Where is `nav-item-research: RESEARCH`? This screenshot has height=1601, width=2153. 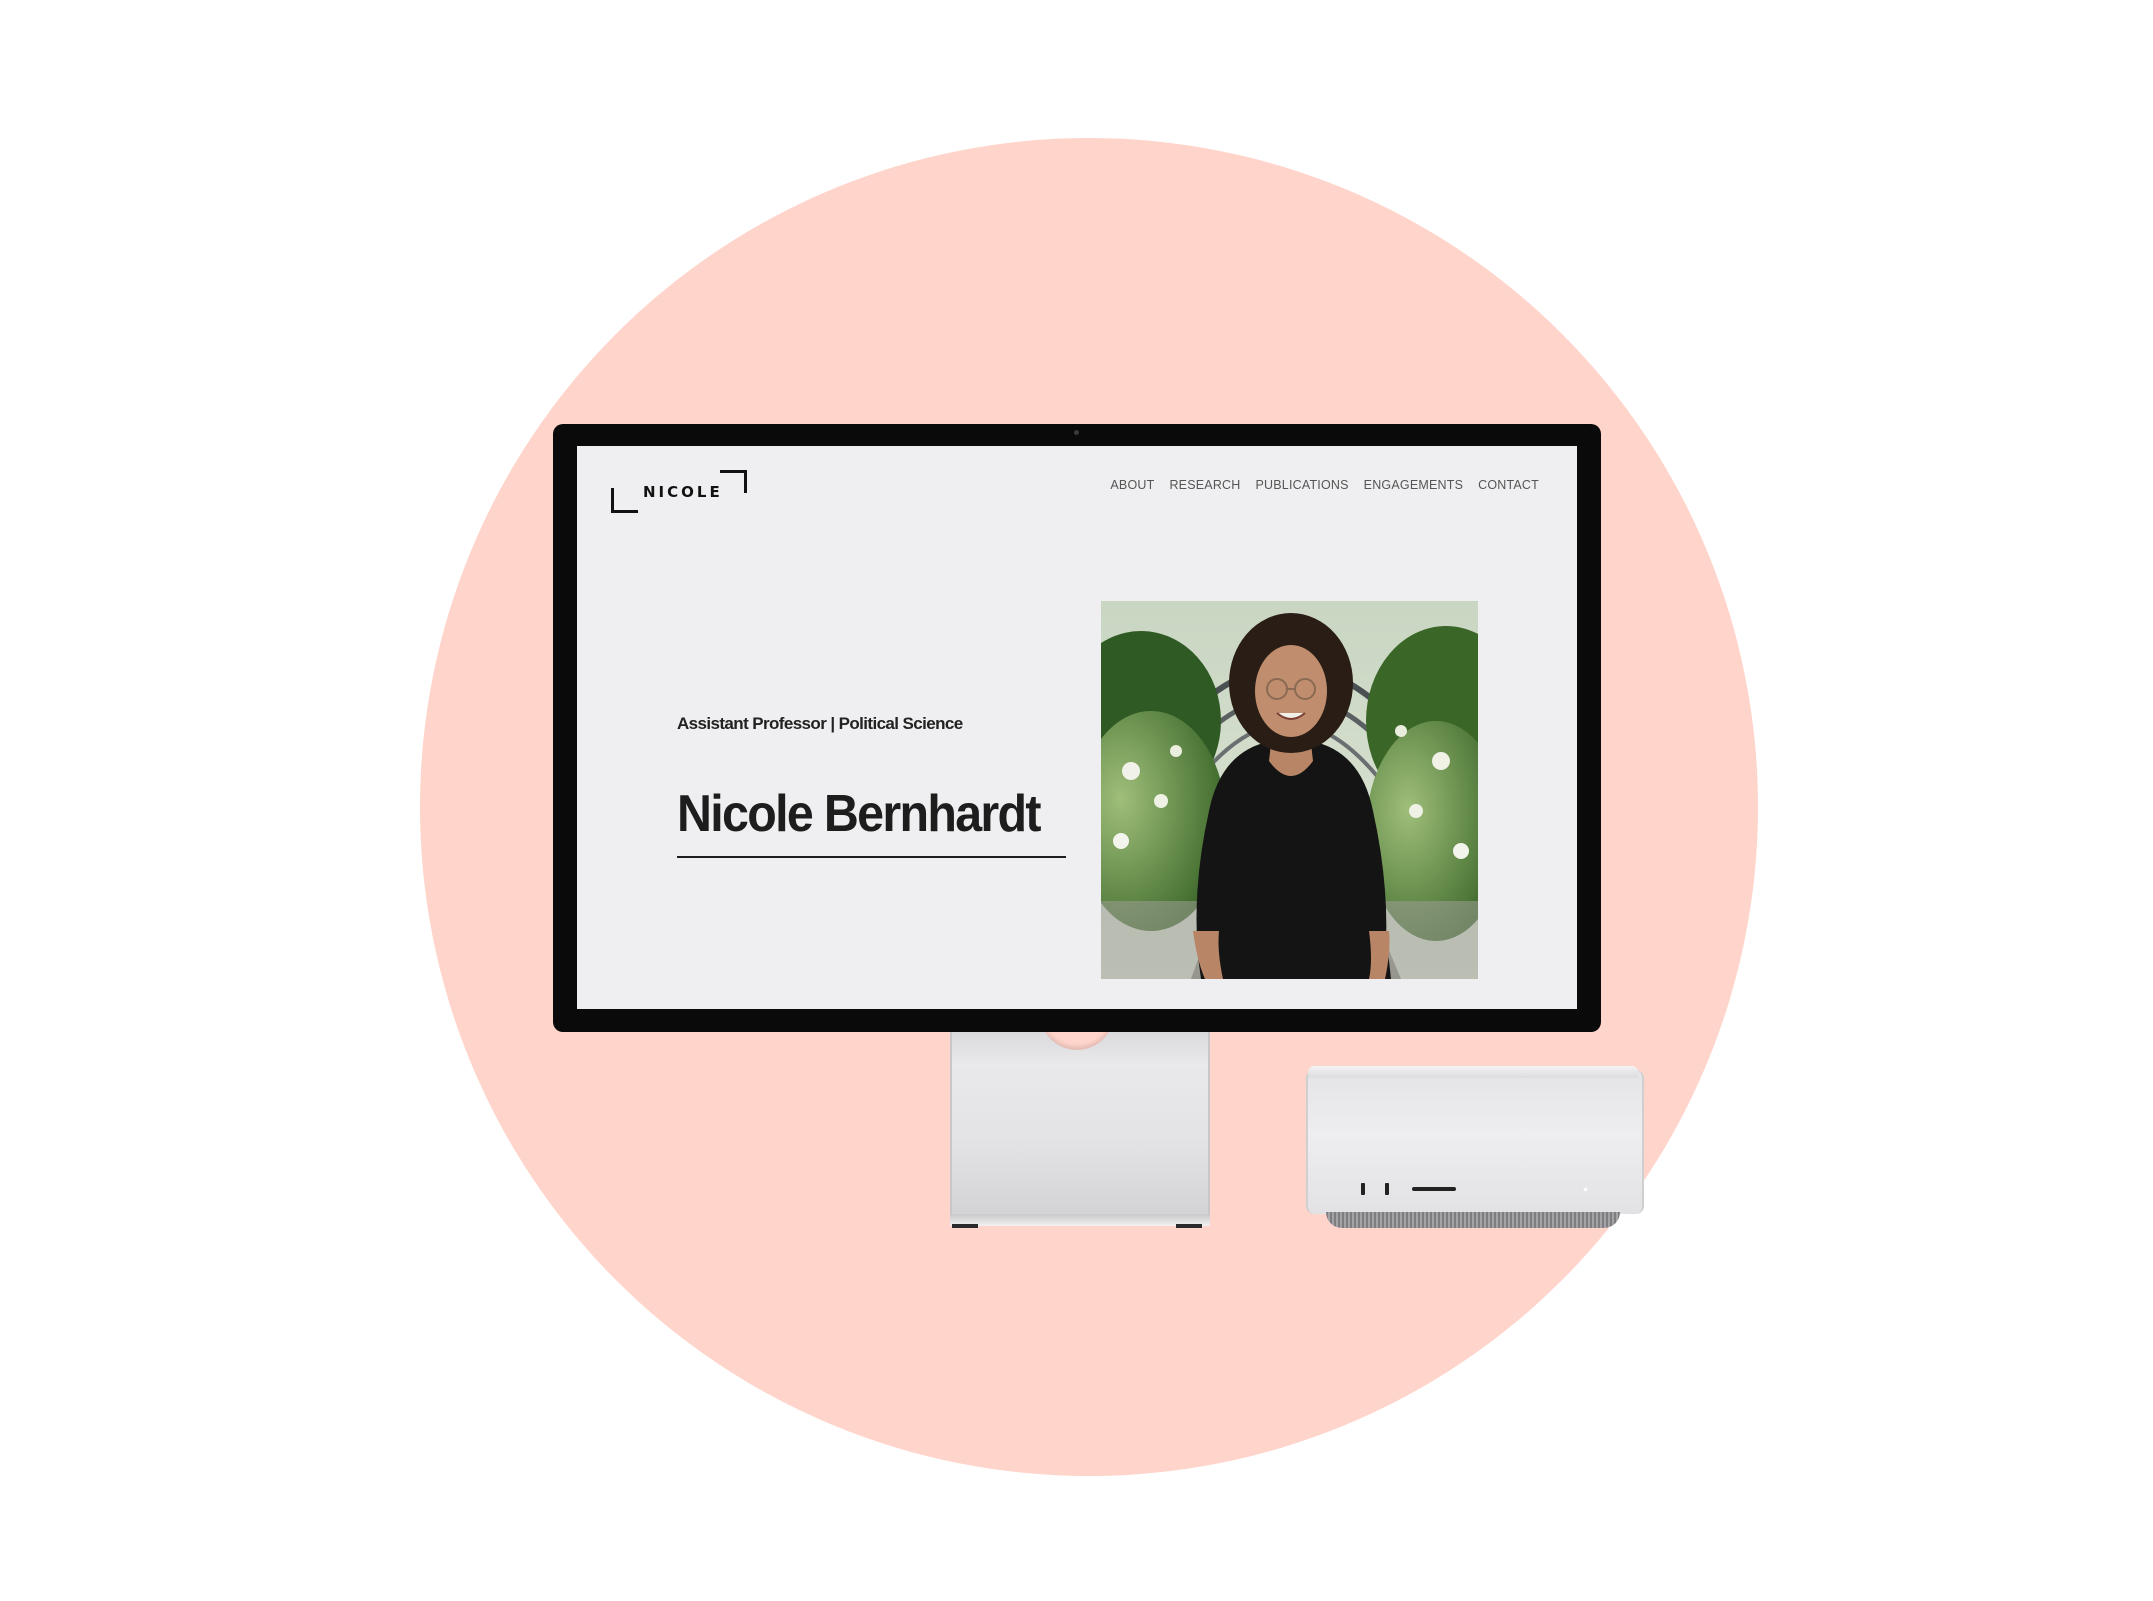
nav-item-research: RESEARCH is located at coordinates (1204, 485).